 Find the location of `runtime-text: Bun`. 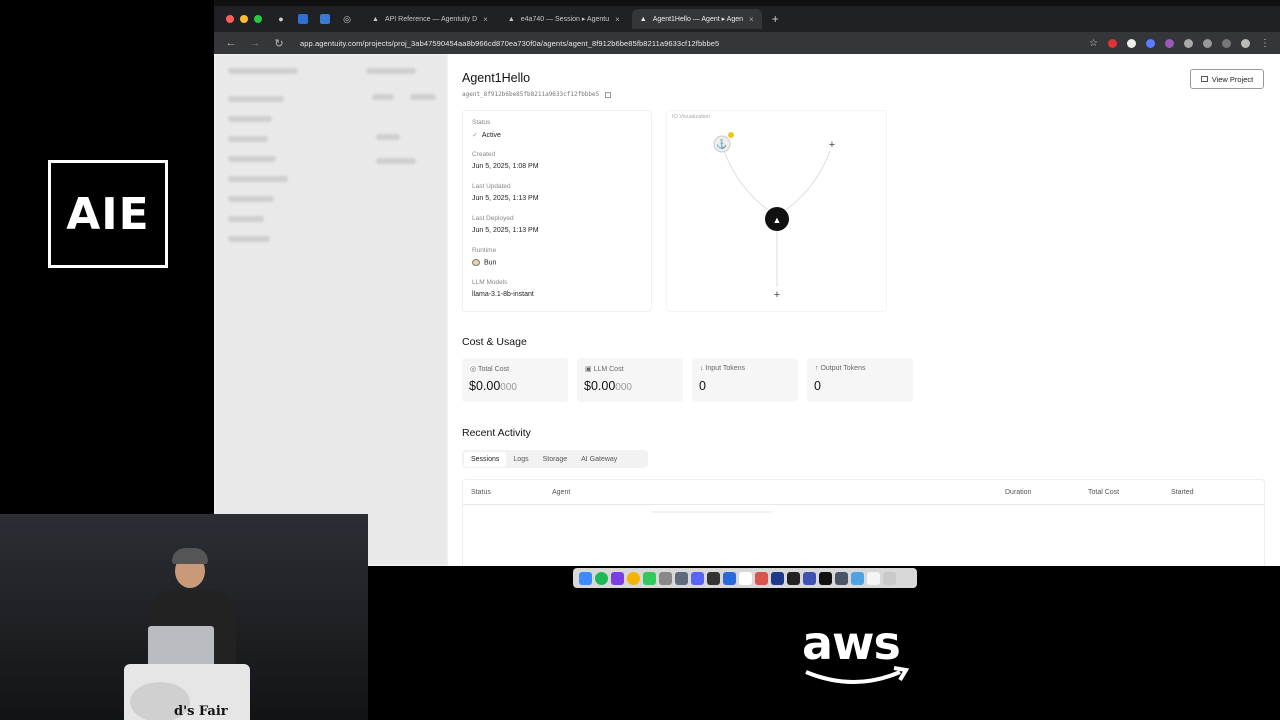

runtime-text: Bun is located at coordinates (490, 263).